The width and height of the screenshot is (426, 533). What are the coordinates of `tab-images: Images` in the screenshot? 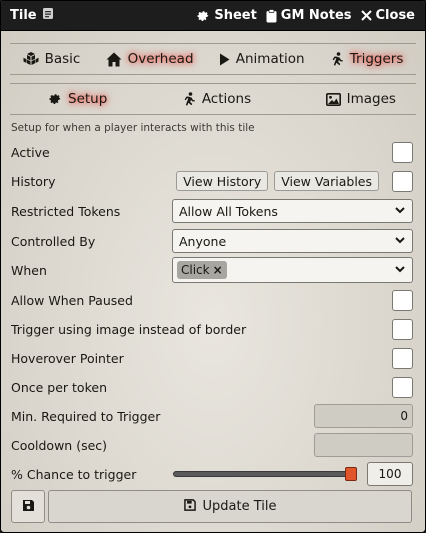 It's located at (361, 99).